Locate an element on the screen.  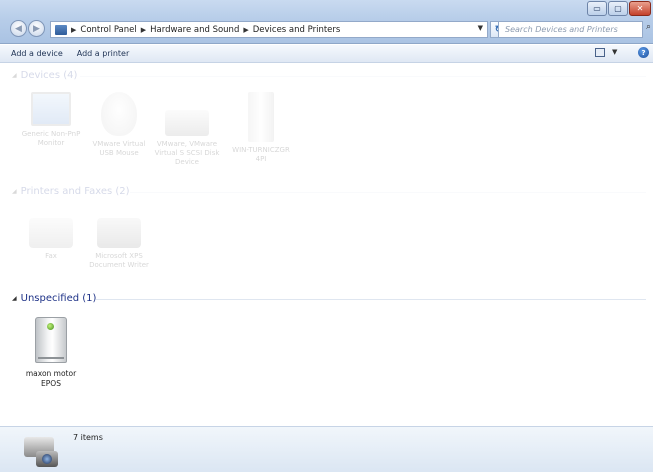
device-item: WIN-TURNICZGR 4PI is located at coordinates (261, 128).